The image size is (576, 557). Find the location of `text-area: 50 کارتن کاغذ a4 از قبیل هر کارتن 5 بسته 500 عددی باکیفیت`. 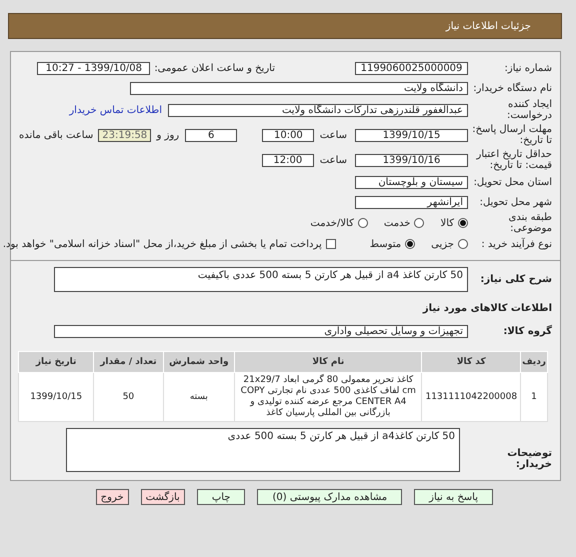

text-area: 50 کارتن کاغذ a4 از قبیل هر کارتن 5 بسته 500 عددی باکیفیت is located at coordinates (261, 279).